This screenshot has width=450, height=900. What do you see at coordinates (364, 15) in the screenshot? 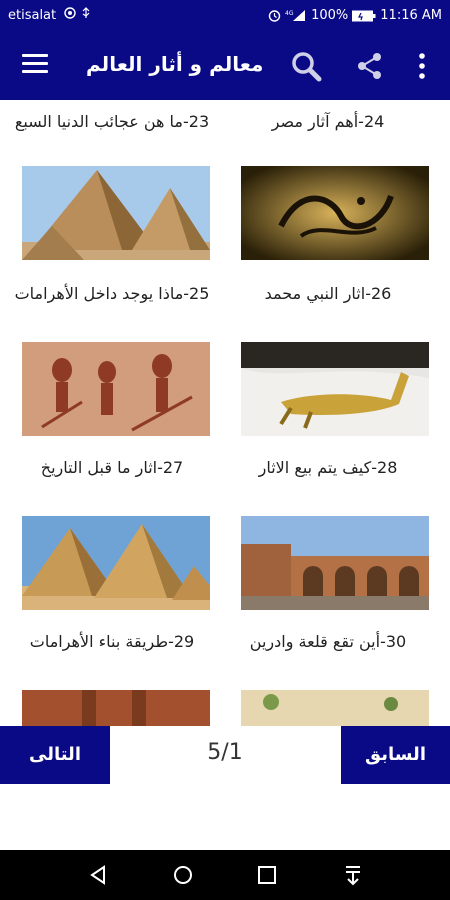
I see `battery-icon` at bounding box center [364, 15].